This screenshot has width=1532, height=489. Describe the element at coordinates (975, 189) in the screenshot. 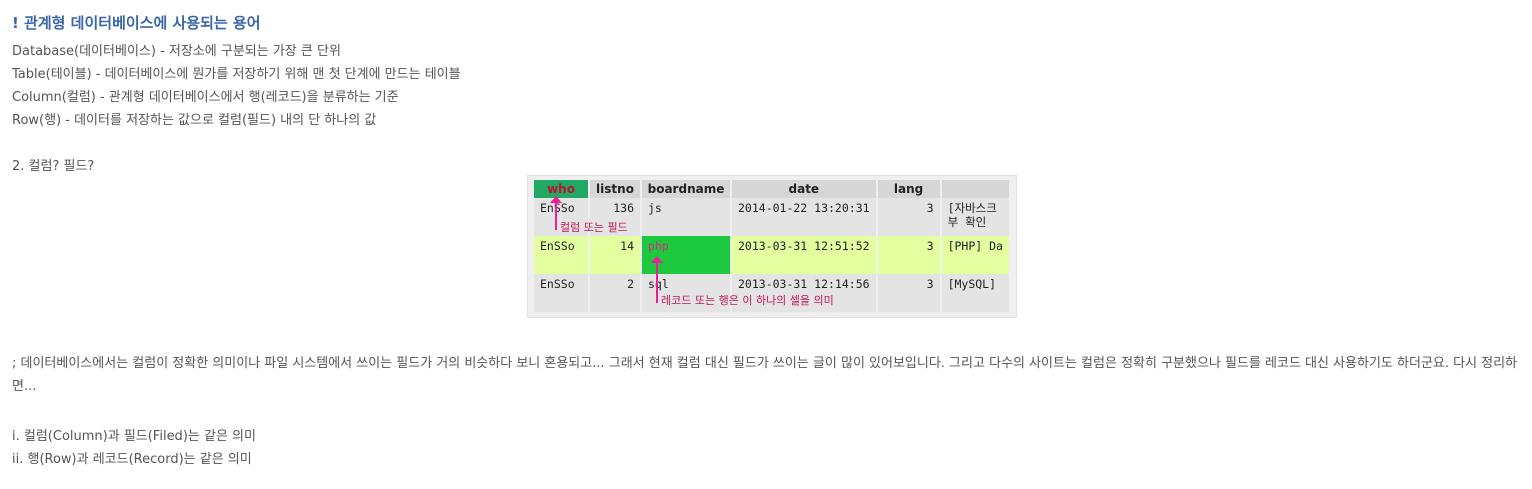

I see `header-content` at that location.